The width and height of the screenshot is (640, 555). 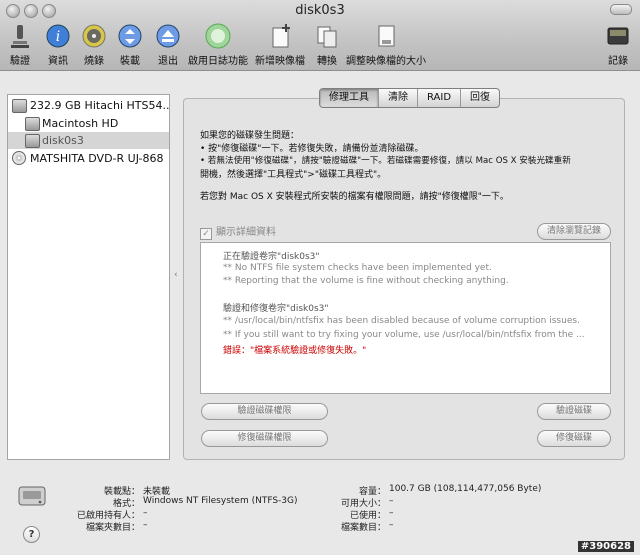 I want to click on toolbar-toggle-button, so click(x=621, y=9).